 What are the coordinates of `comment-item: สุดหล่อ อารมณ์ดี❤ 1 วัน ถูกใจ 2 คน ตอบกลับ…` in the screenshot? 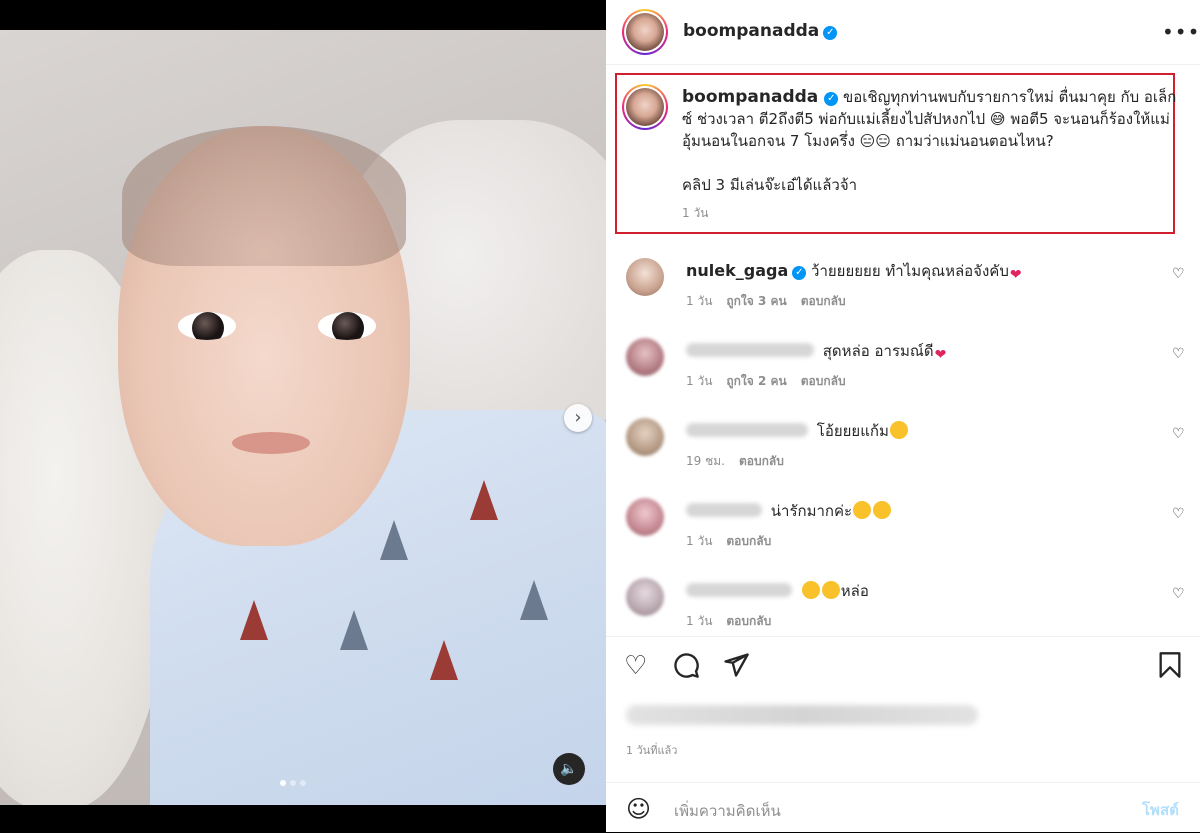 It's located at (903, 370).